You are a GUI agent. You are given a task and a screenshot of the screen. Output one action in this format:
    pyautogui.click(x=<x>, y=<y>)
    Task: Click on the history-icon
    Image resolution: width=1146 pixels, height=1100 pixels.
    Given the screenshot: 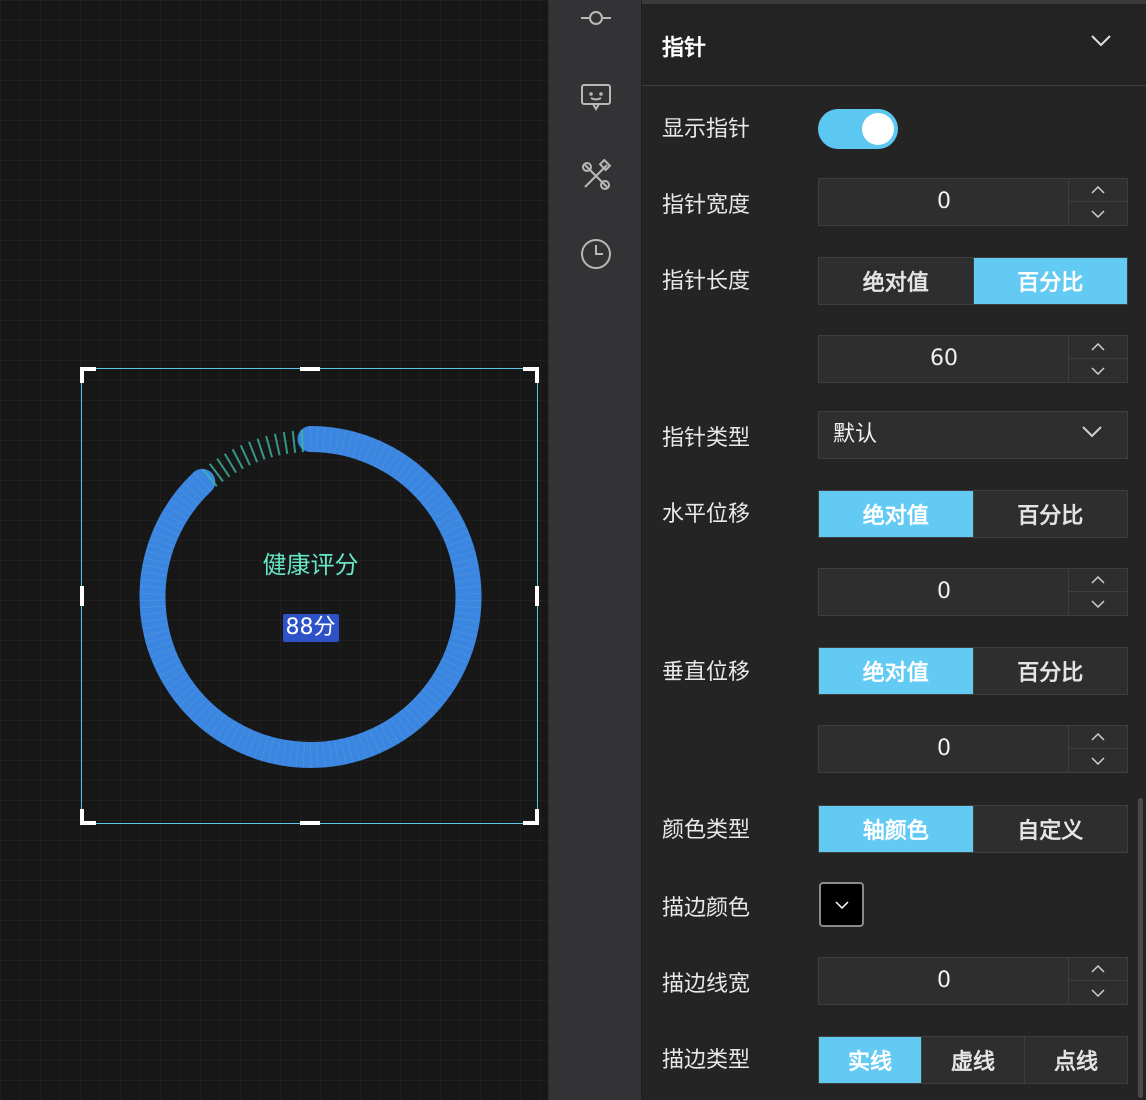 What is the action you would take?
    pyautogui.click(x=596, y=254)
    